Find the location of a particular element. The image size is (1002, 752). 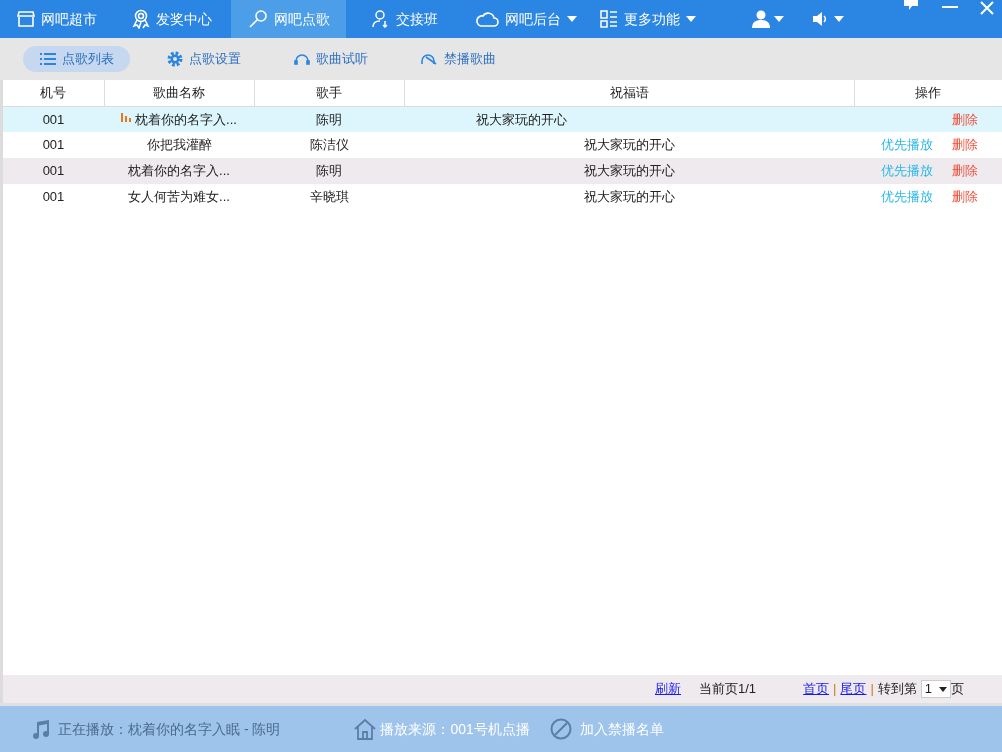

nav-tab: 网吧后台 is located at coordinates (526, 19).